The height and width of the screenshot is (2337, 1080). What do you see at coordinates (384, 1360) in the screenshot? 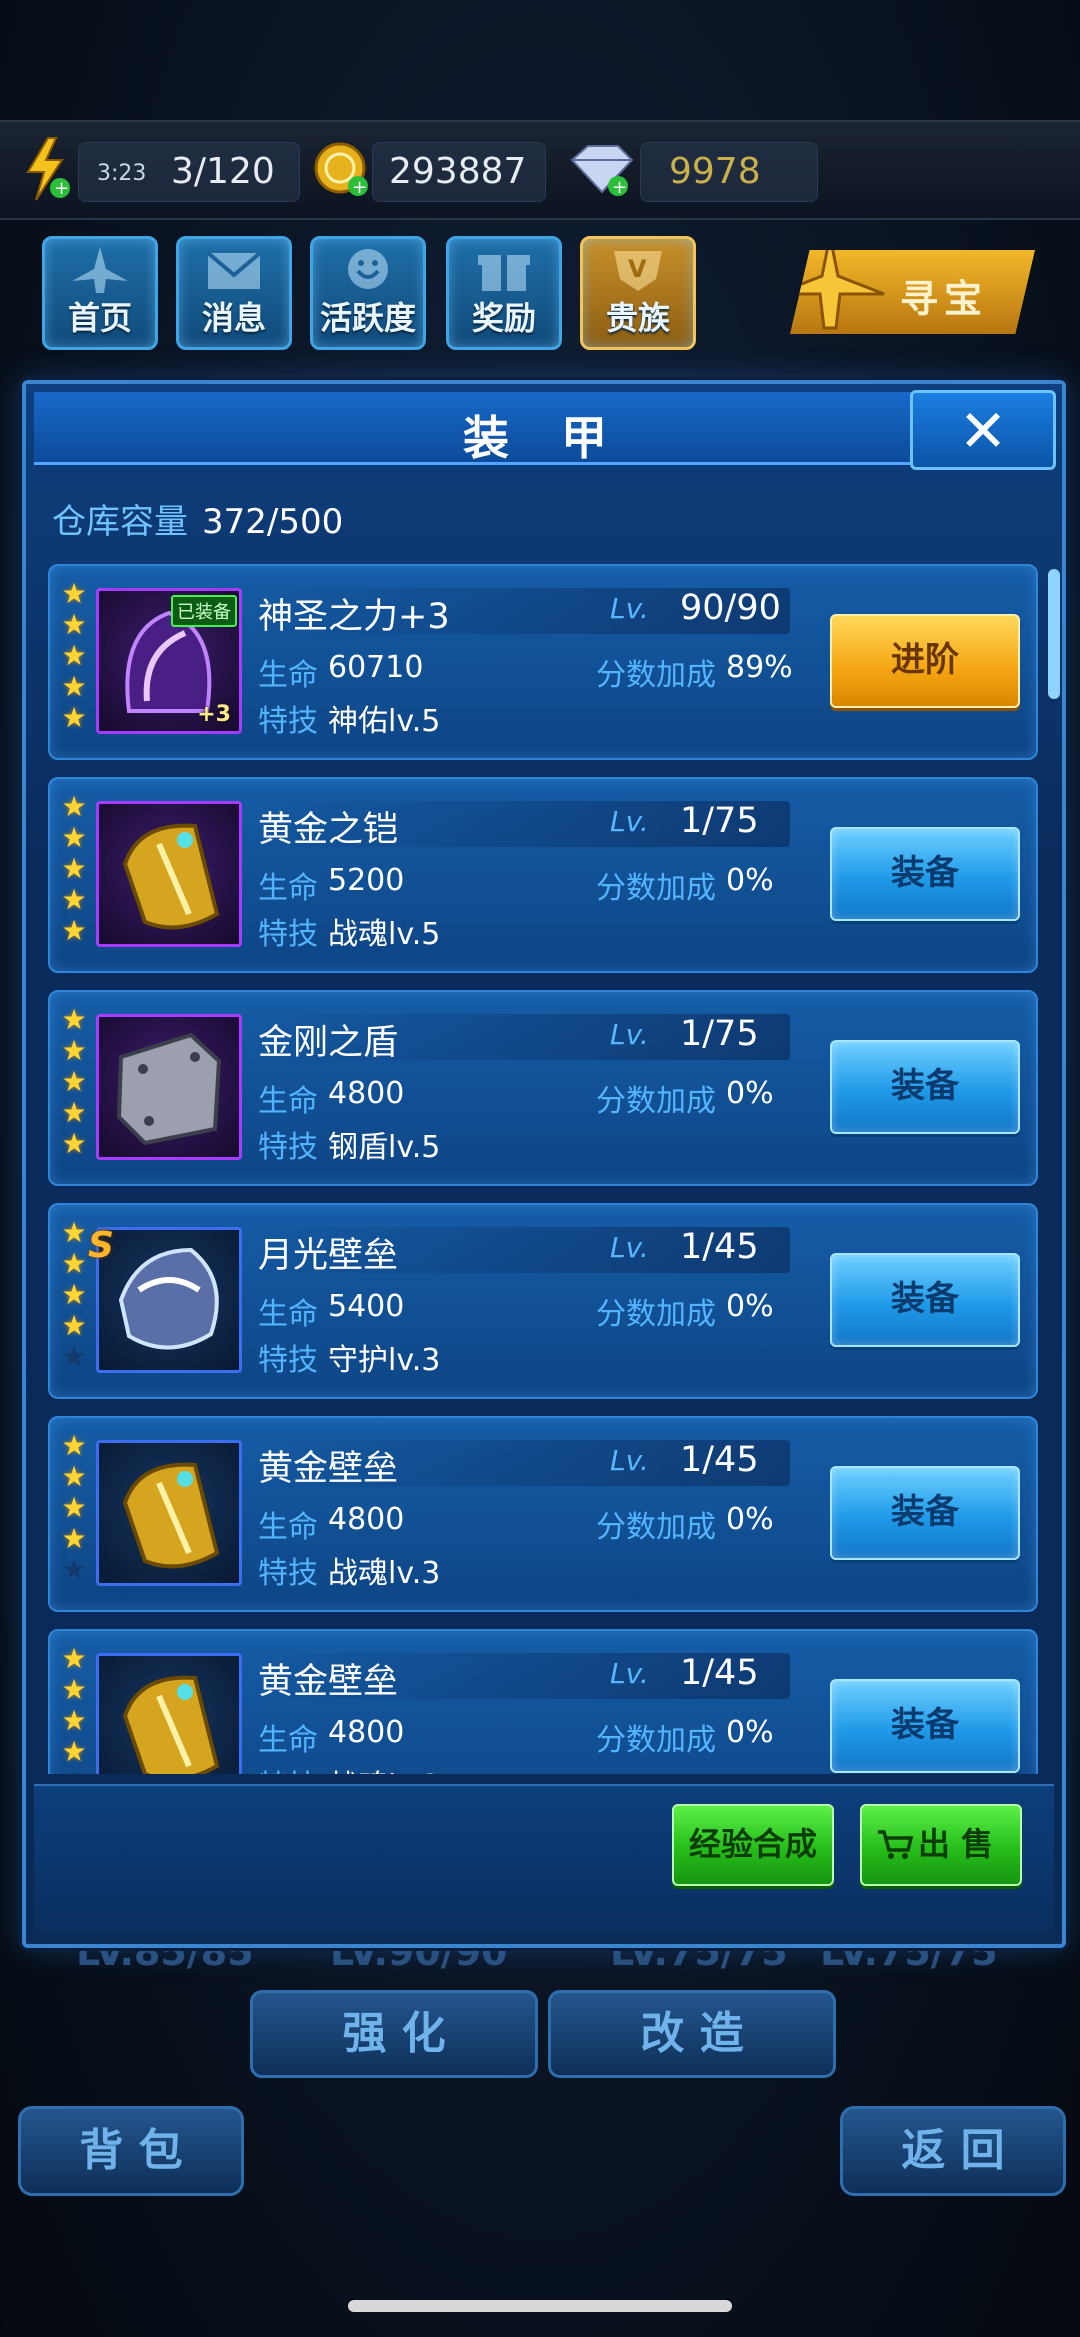
I see `skill-value: 守护lv.3` at bounding box center [384, 1360].